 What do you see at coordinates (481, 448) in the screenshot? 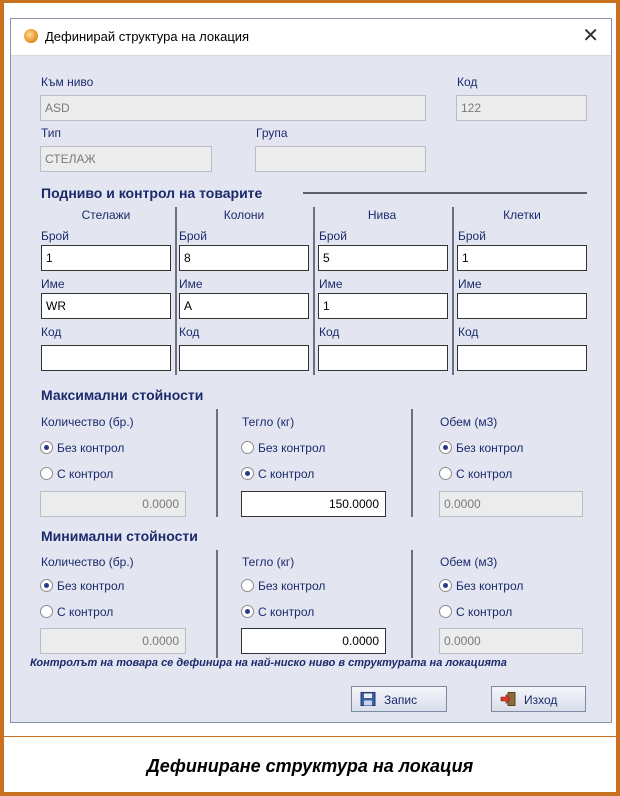
I see `max-volume-no-control-radio: Без контрол` at bounding box center [481, 448].